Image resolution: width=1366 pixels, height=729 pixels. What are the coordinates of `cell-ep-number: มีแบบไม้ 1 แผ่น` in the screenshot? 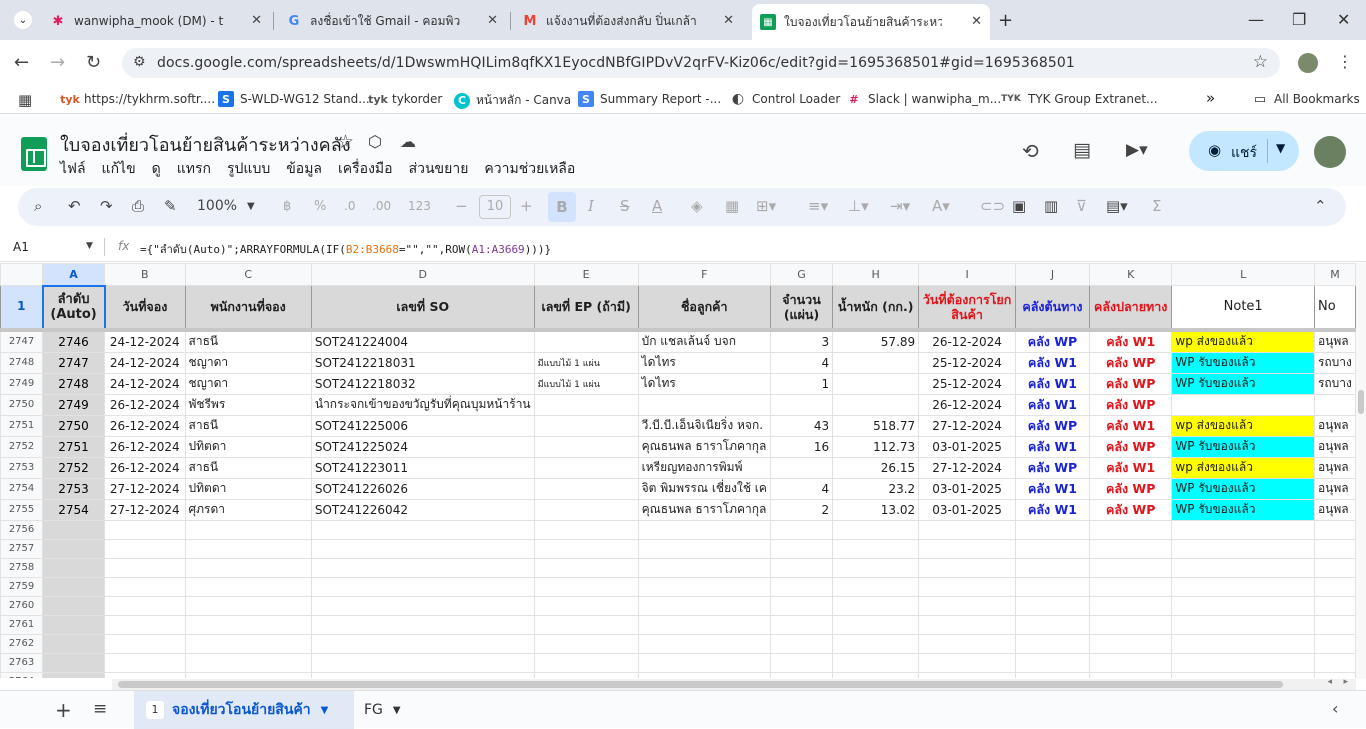 It's located at (586, 383).